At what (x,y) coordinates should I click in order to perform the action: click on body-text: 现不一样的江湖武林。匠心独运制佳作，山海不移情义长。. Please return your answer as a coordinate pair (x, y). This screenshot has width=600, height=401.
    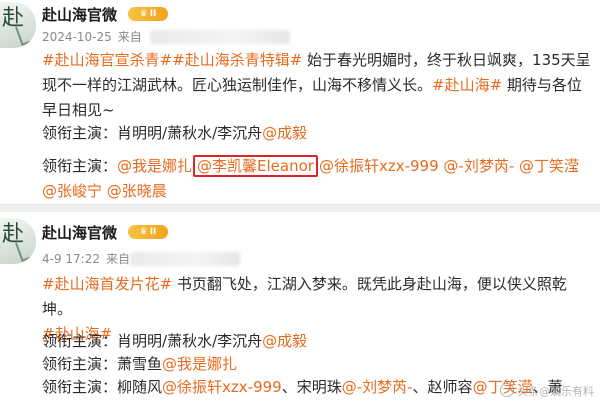
    Looking at the image, I should click on (237, 85).